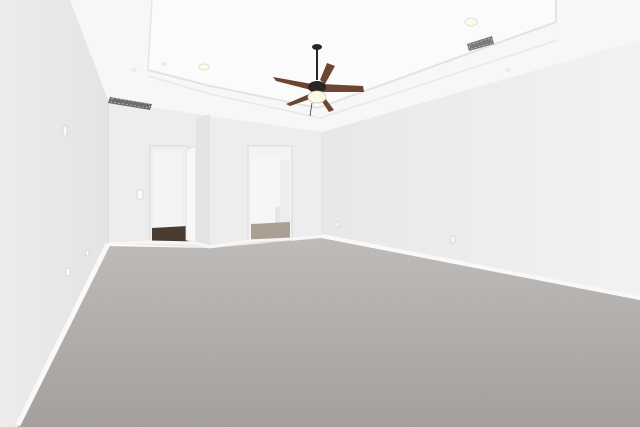 The width and height of the screenshot is (640, 427). What do you see at coordinates (270, 194) in the screenshot?
I see `doorway-bathroom` at bounding box center [270, 194].